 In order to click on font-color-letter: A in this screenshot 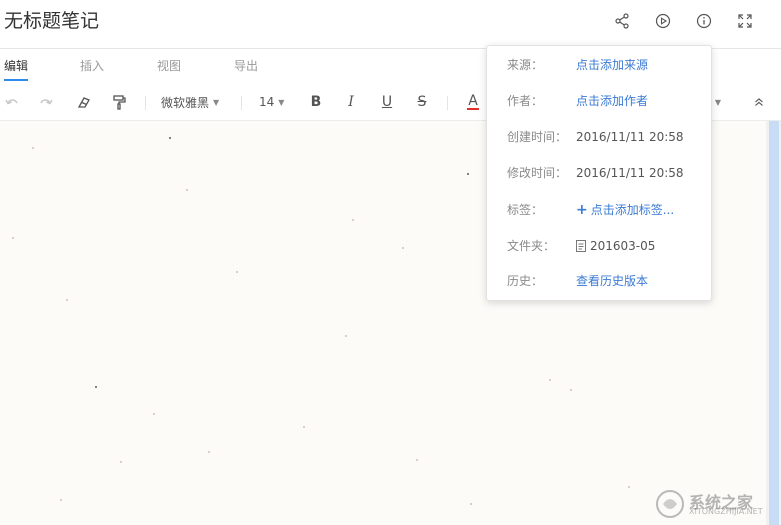, I will do `click(473, 101)`.